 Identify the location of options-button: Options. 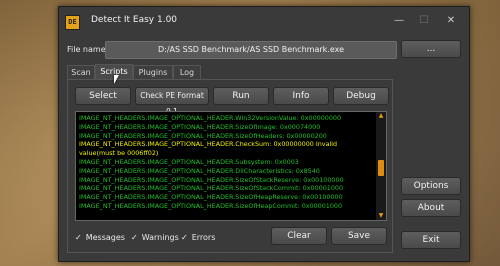
(431, 186).